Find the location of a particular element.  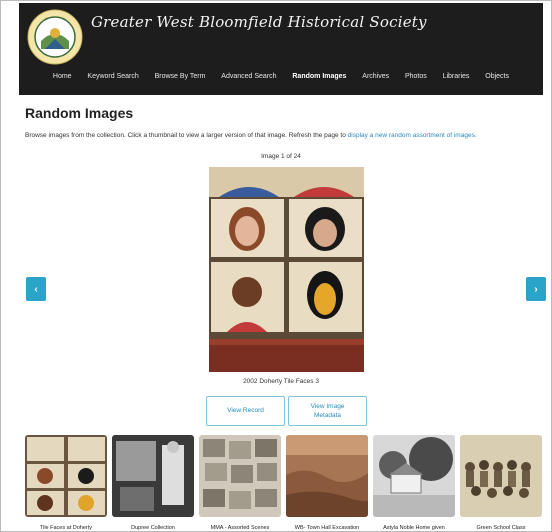

society-logo is located at coordinates (55, 37).